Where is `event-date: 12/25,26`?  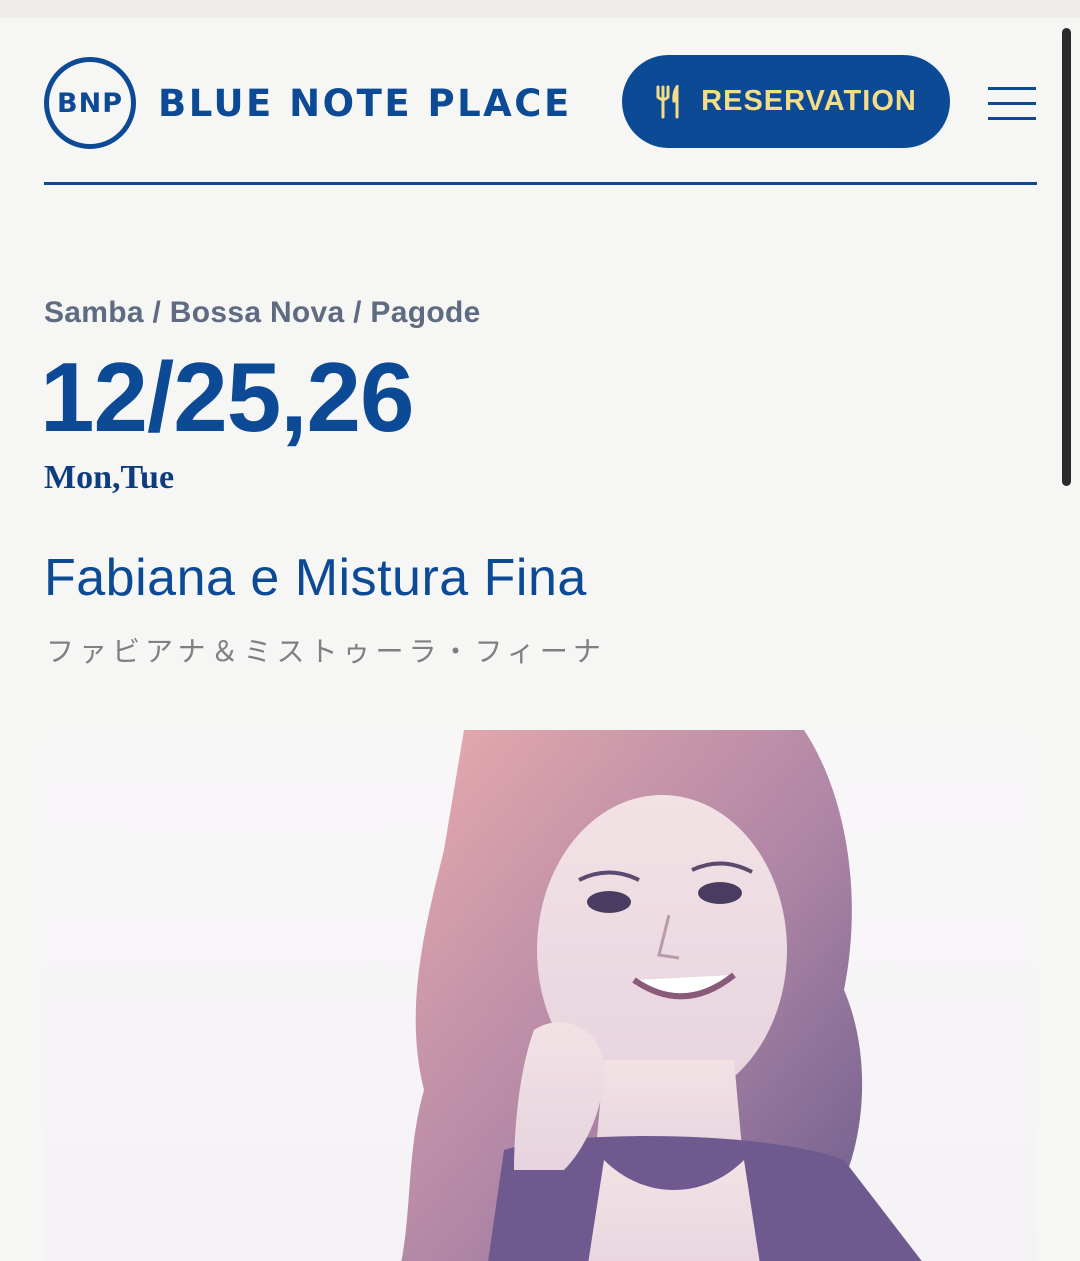 event-date: 12/25,26 is located at coordinates (227, 397).